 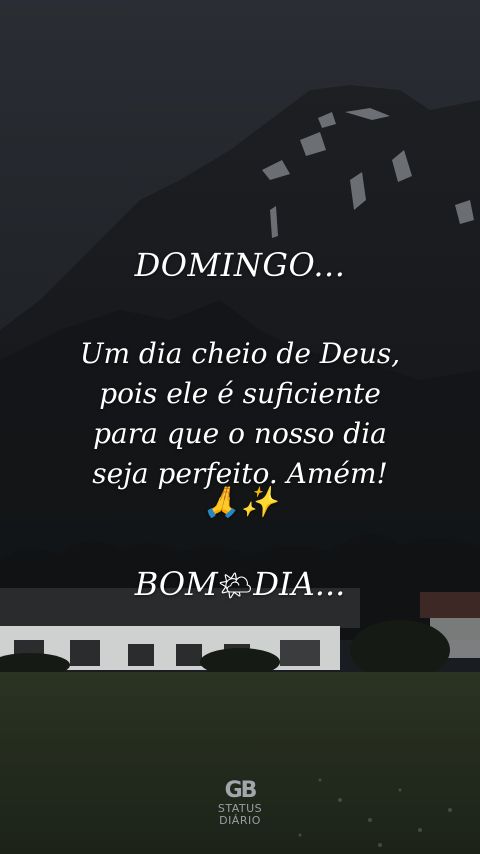 I want to click on gb-logo-icon: GB, so click(x=241, y=790).